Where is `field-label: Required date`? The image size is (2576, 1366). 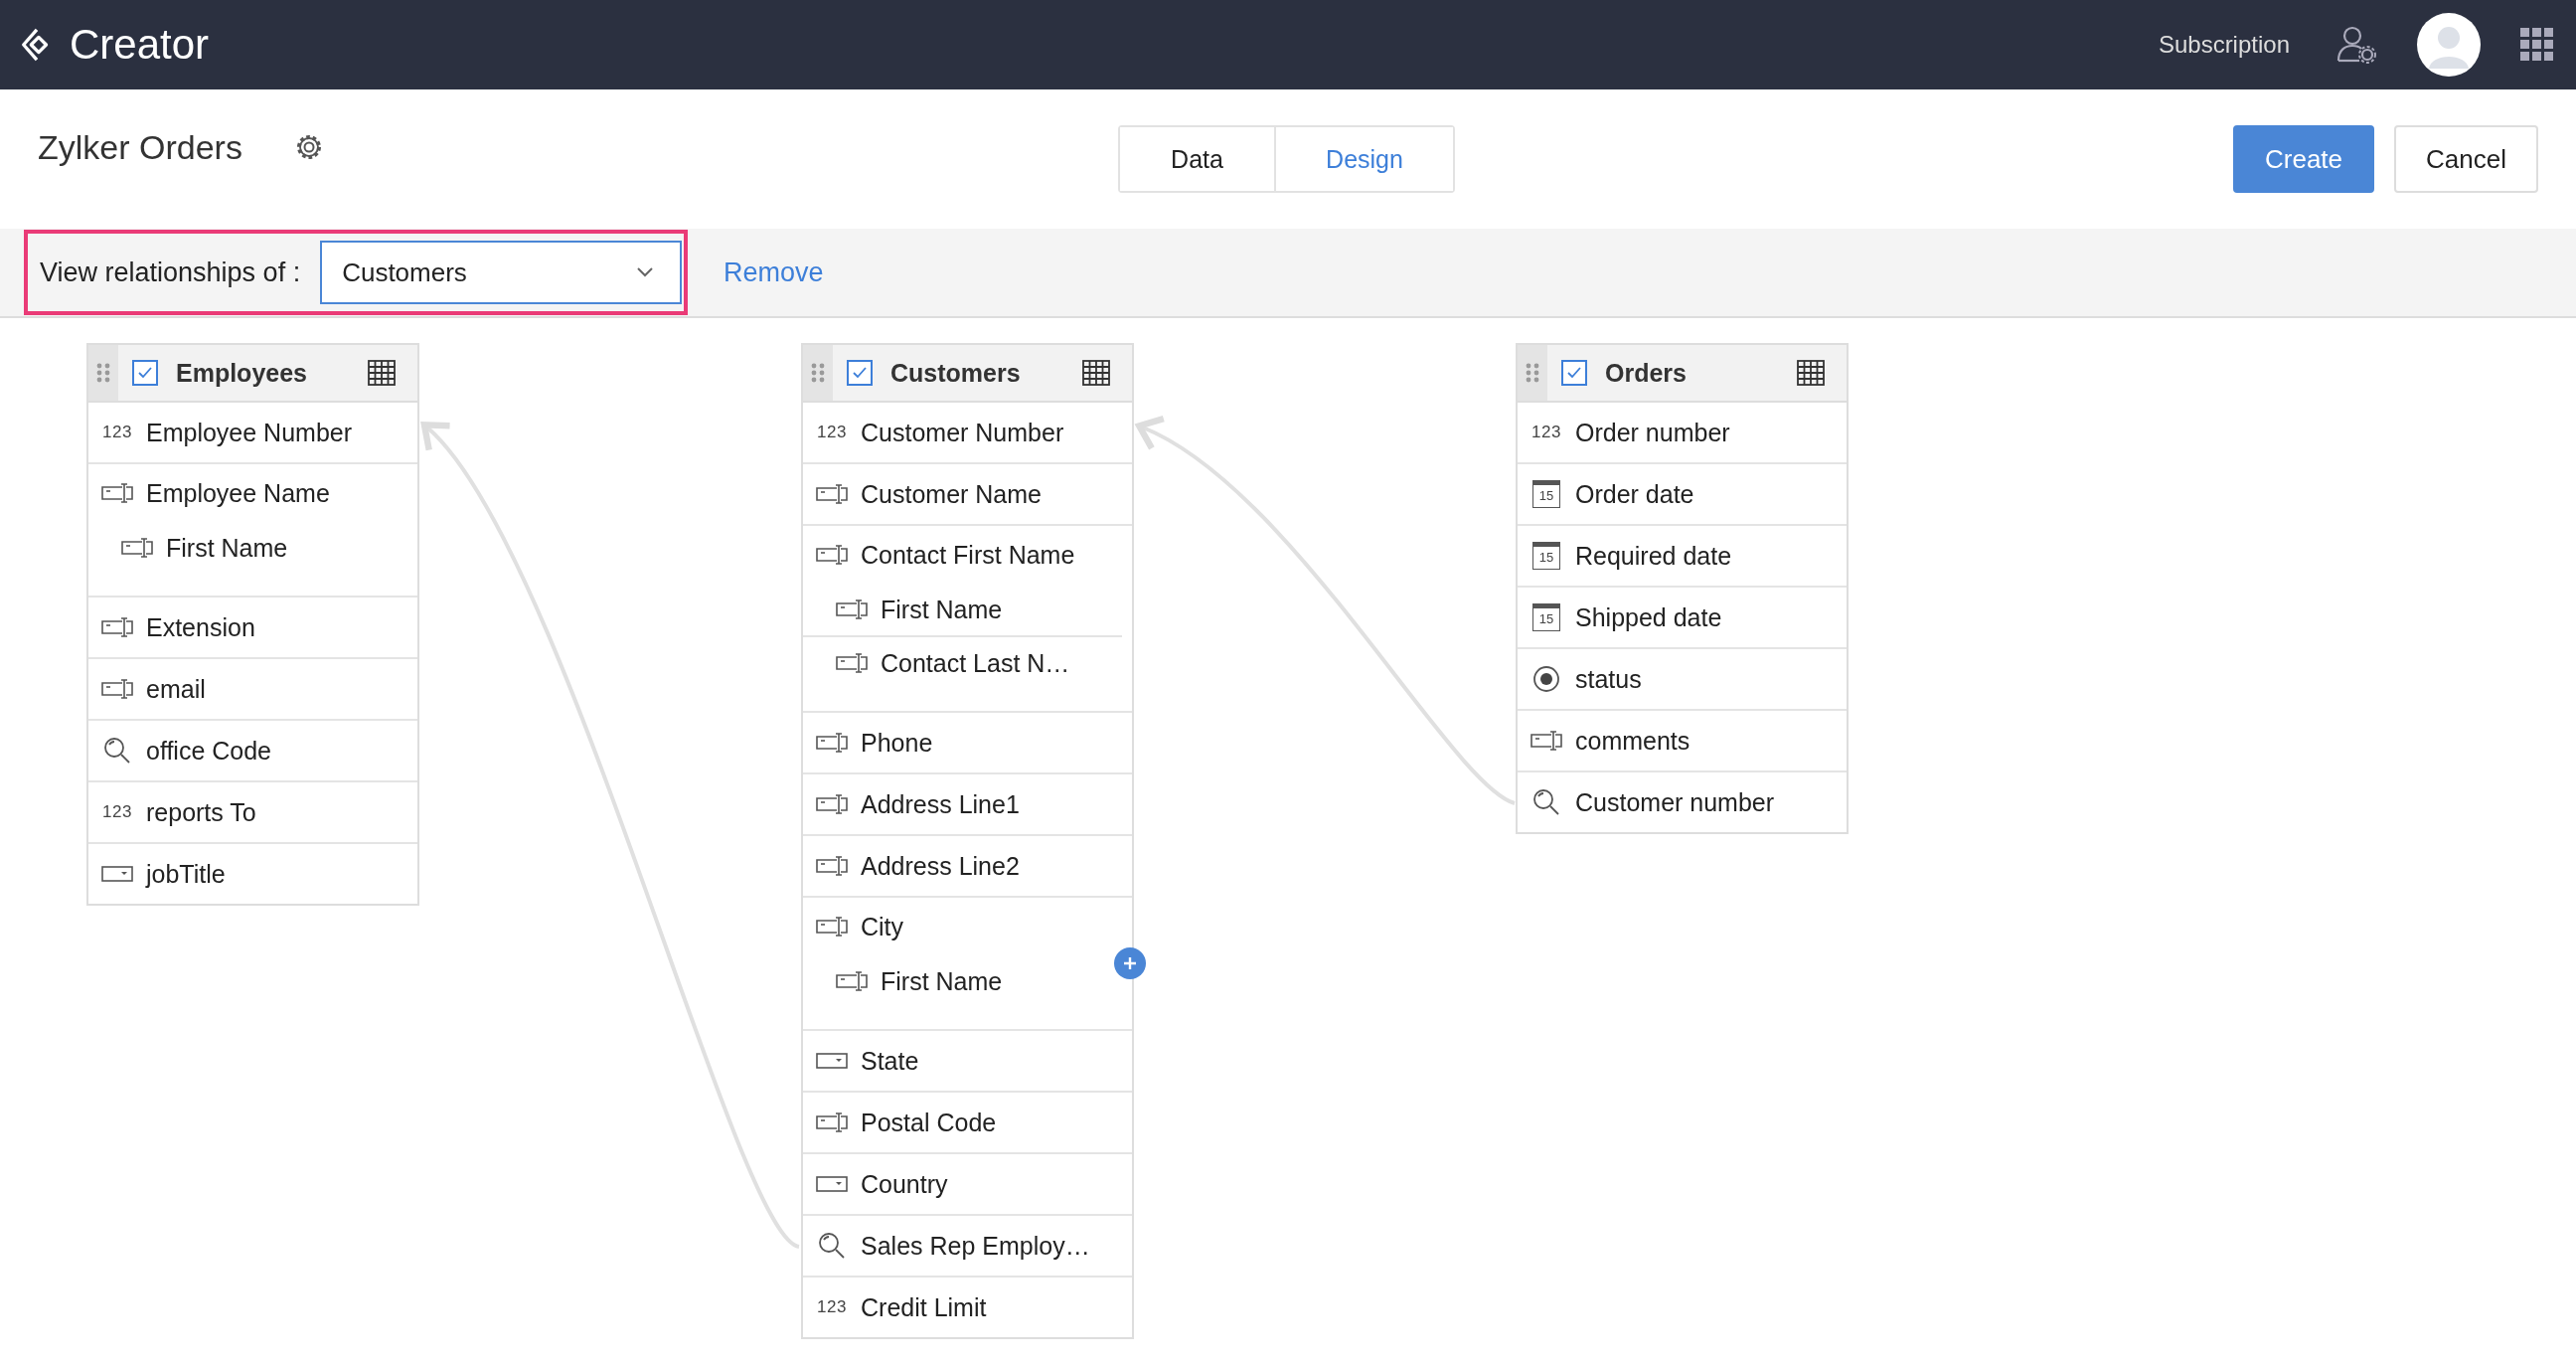 field-label: Required date is located at coordinates (1653, 556).